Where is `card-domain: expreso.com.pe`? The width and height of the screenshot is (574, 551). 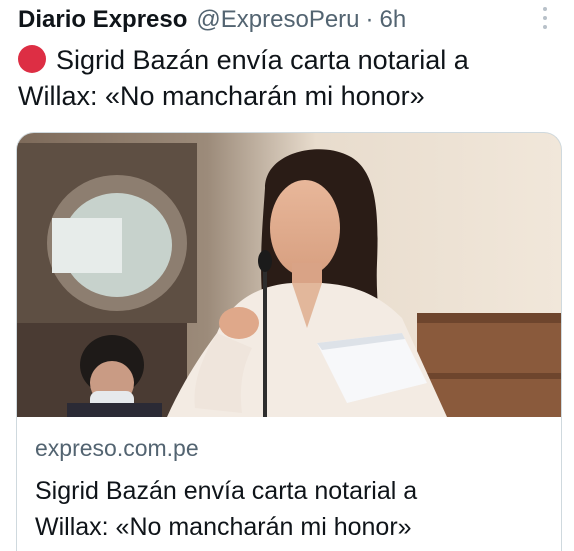 card-domain: expreso.com.pe is located at coordinates (117, 448).